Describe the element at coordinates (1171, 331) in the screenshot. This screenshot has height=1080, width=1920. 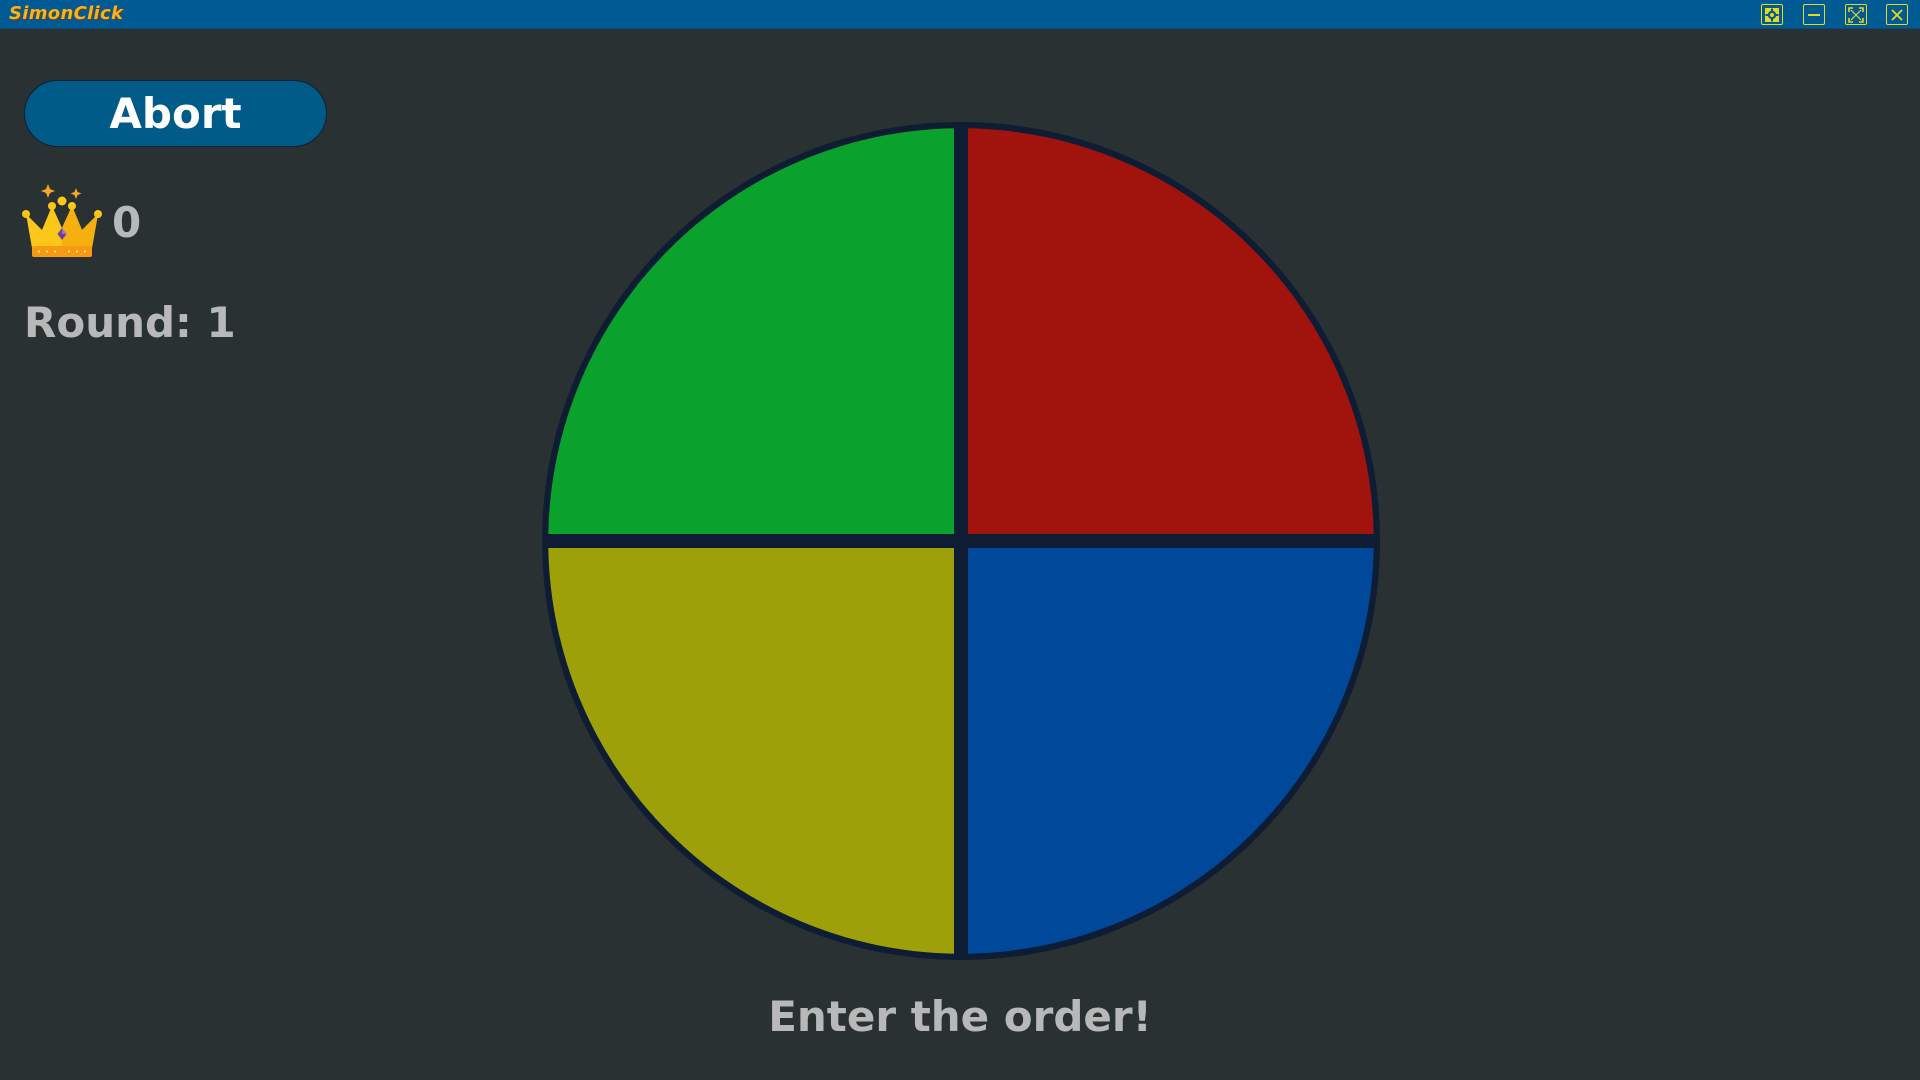
I see `red-quadrant` at that location.